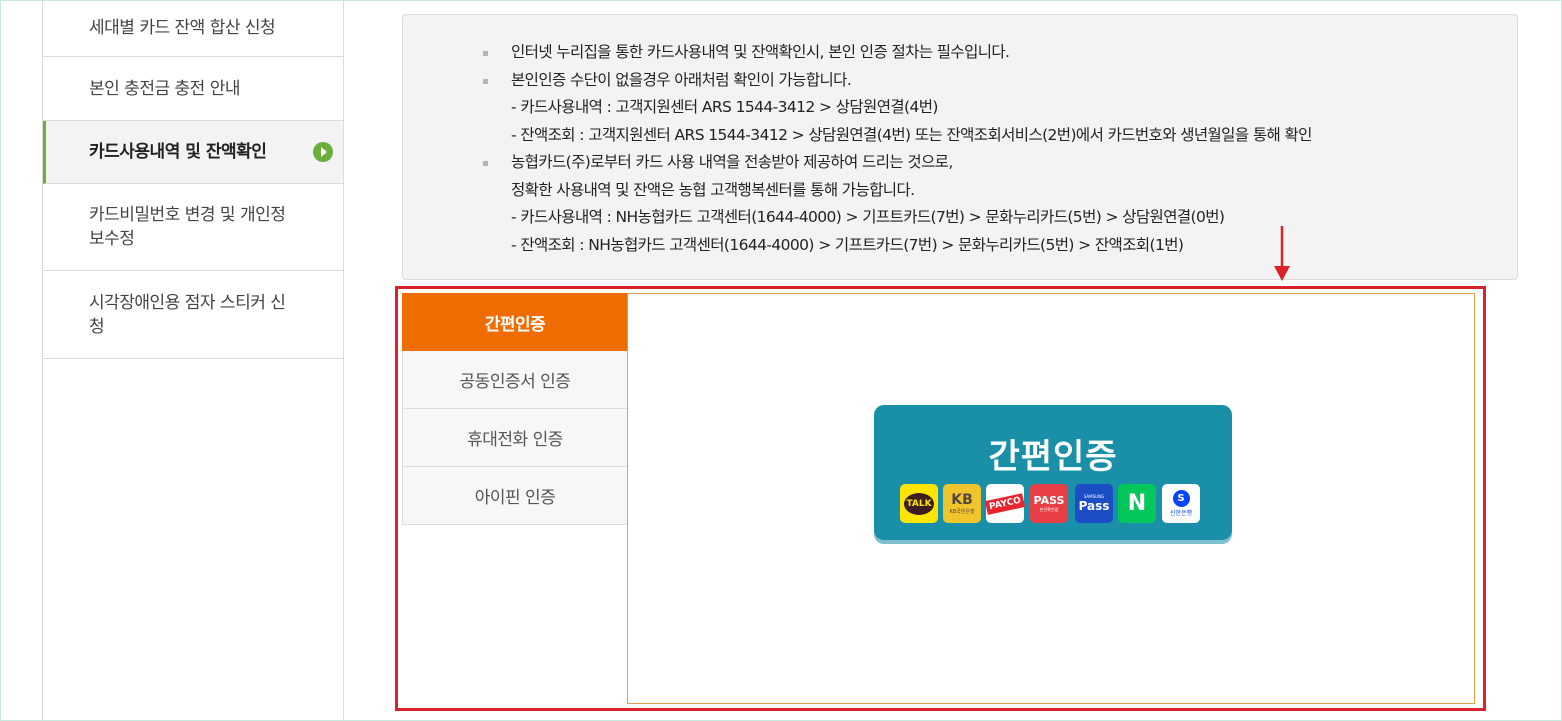 This screenshot has height=721, width=1562. I want to click on sidebar-item-label: 카드사용내역 및 잔액확인, so click(178, 152).